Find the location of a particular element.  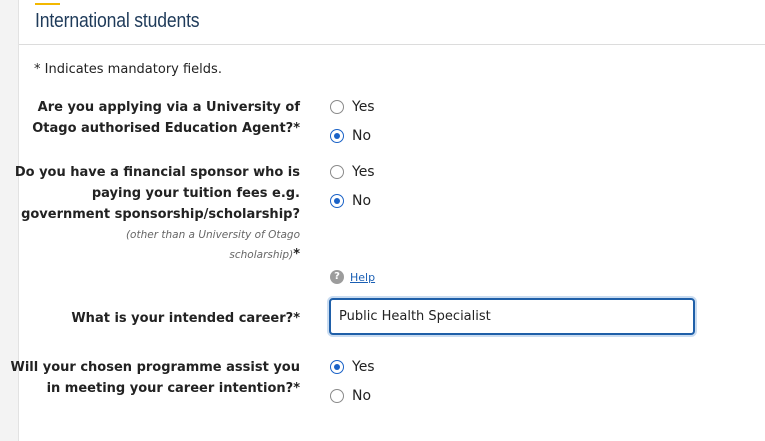

sponsor-option-no: No is located at coordinates (350, 201).